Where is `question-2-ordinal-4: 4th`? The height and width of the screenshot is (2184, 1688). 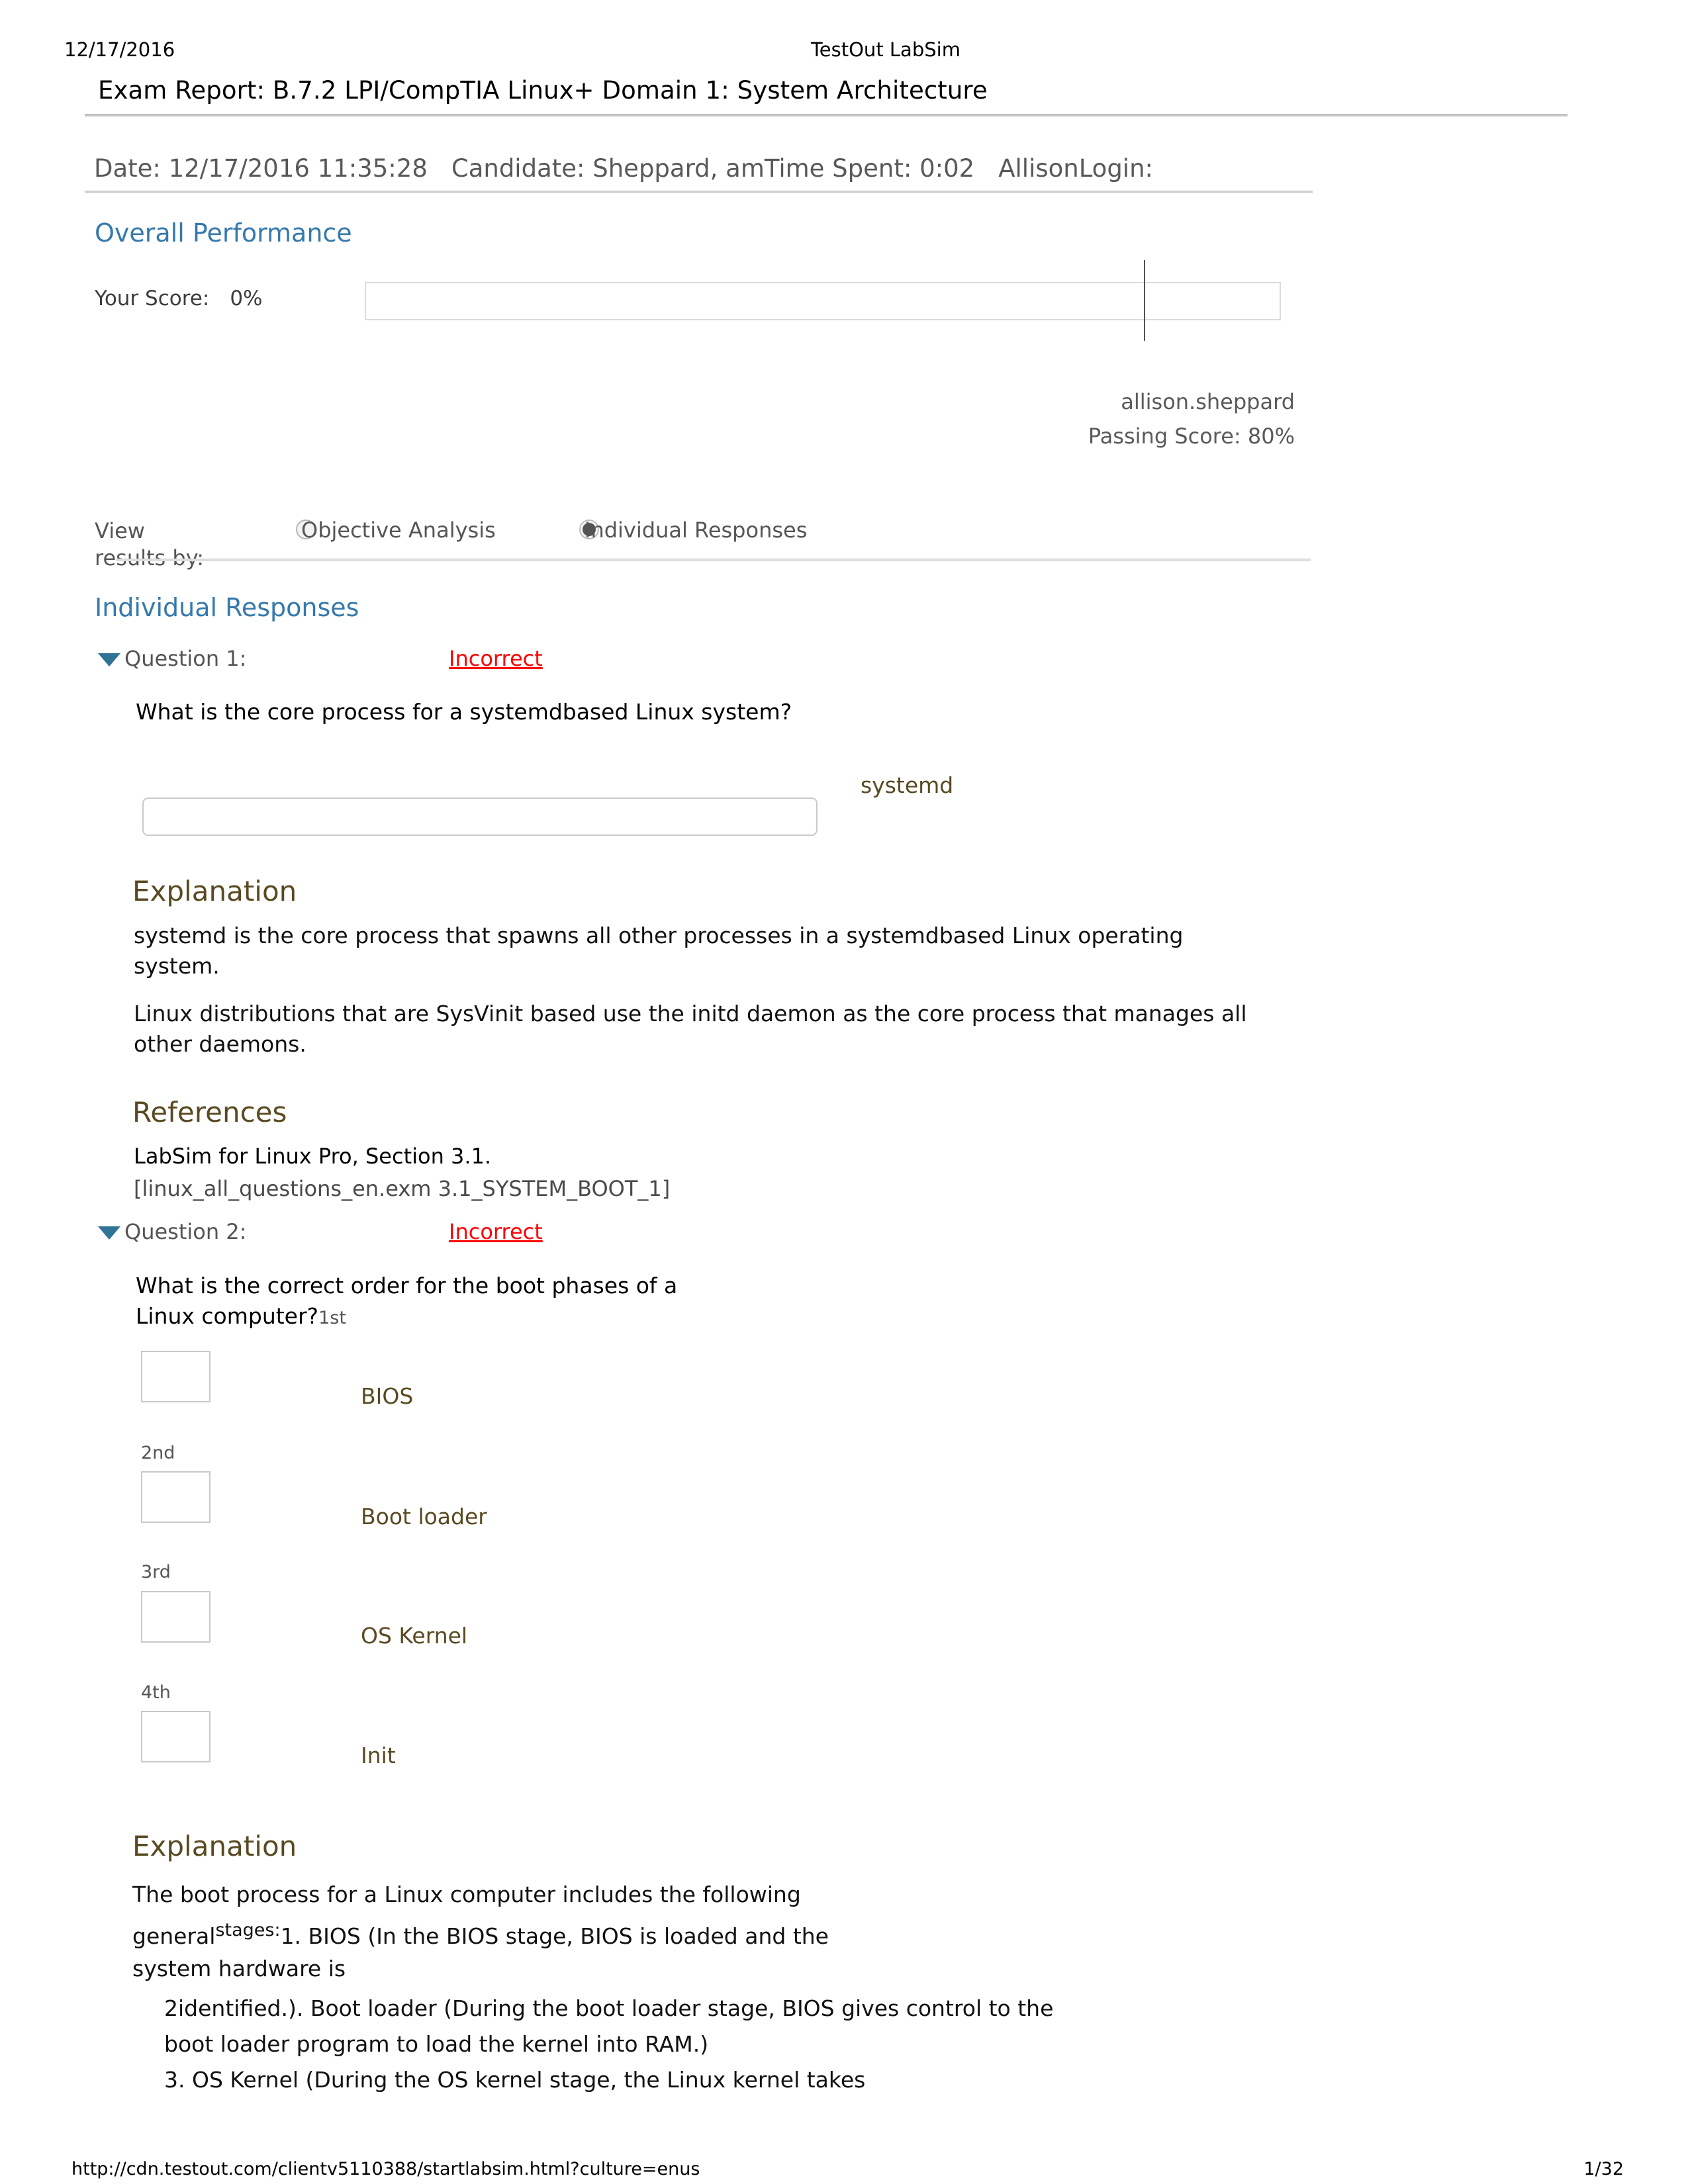 question-2-ordinal-4: 4th is located at coordinates (156, 1692).